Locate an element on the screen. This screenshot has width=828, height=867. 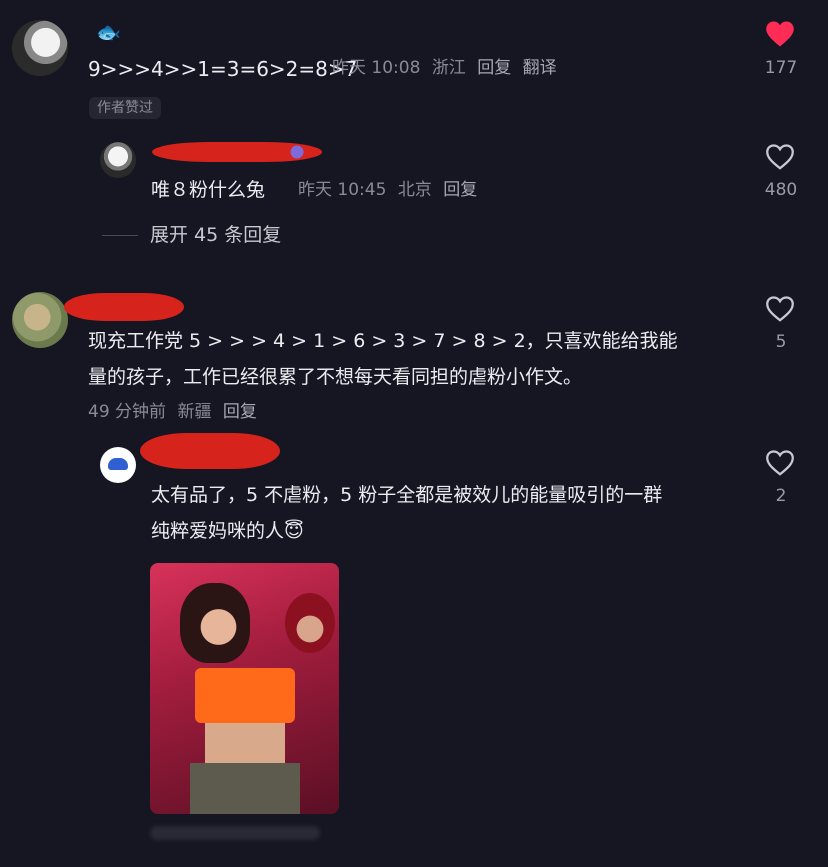
like-count: 177 is located at coordinates (781, 68).